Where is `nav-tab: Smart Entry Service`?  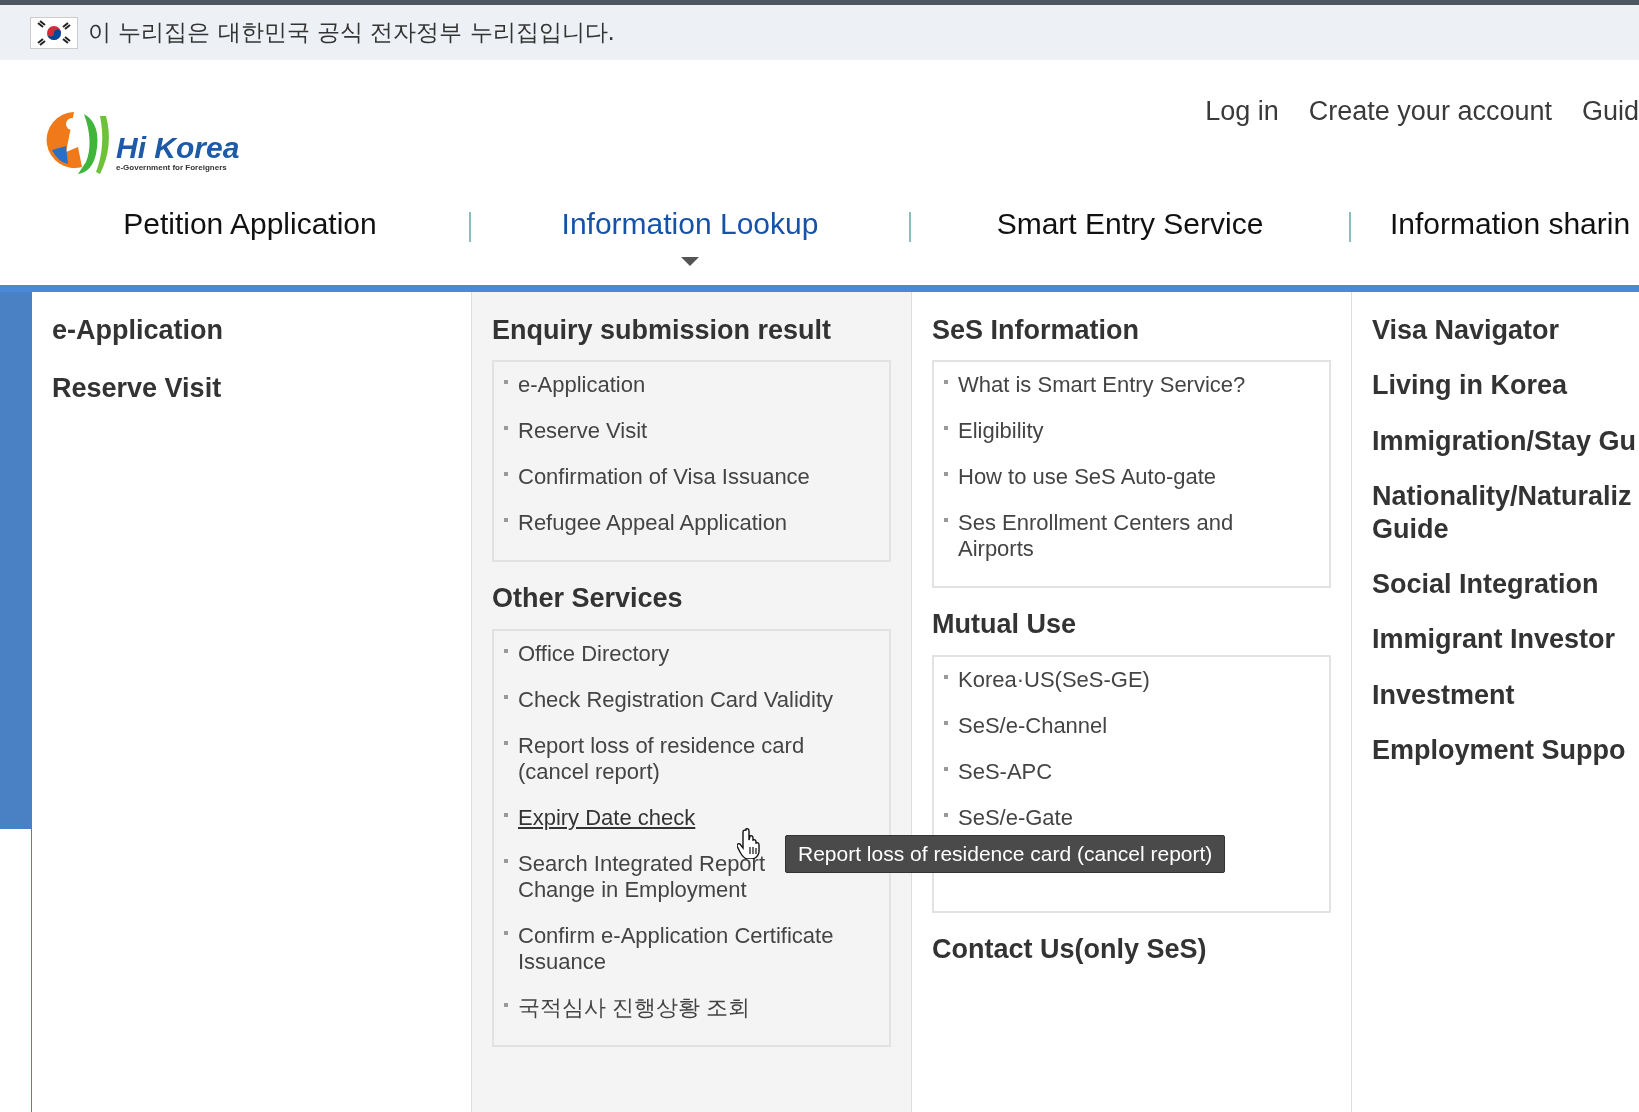
nav-tab: Smart Entry Service is located at coordinates (1130, 240).